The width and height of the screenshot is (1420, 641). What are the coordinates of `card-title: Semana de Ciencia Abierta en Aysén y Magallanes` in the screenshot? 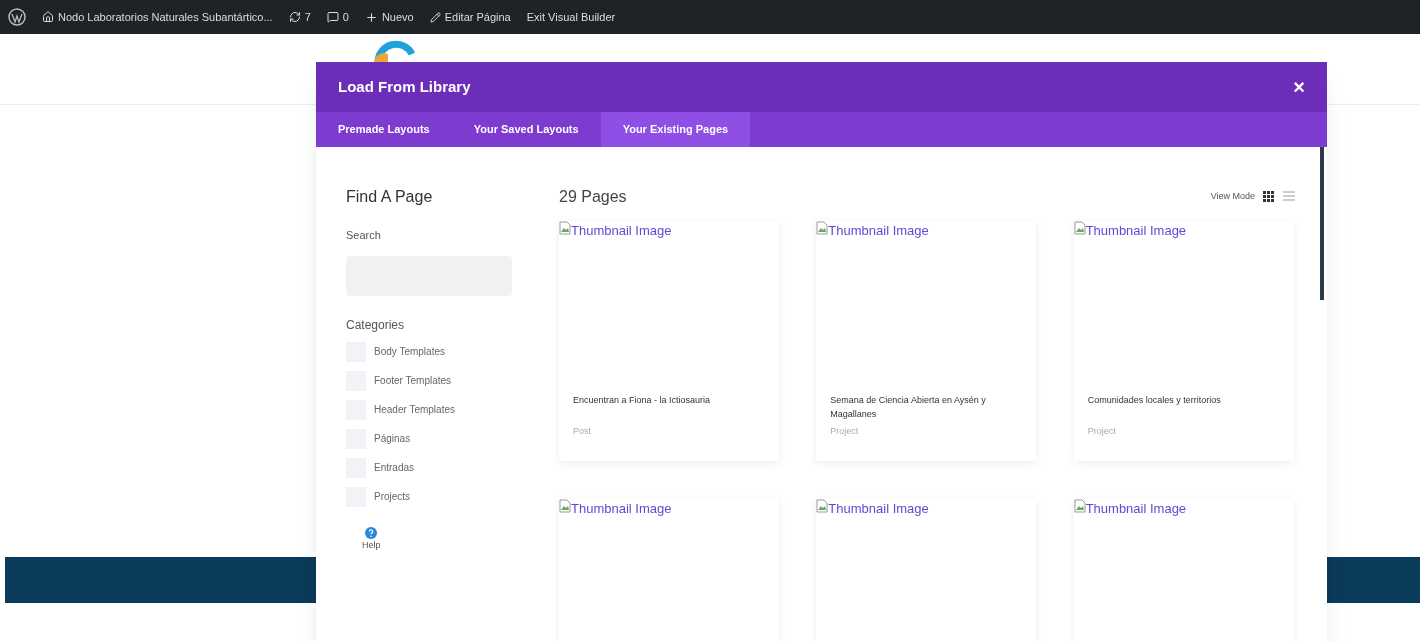 It's located at (908, 407).